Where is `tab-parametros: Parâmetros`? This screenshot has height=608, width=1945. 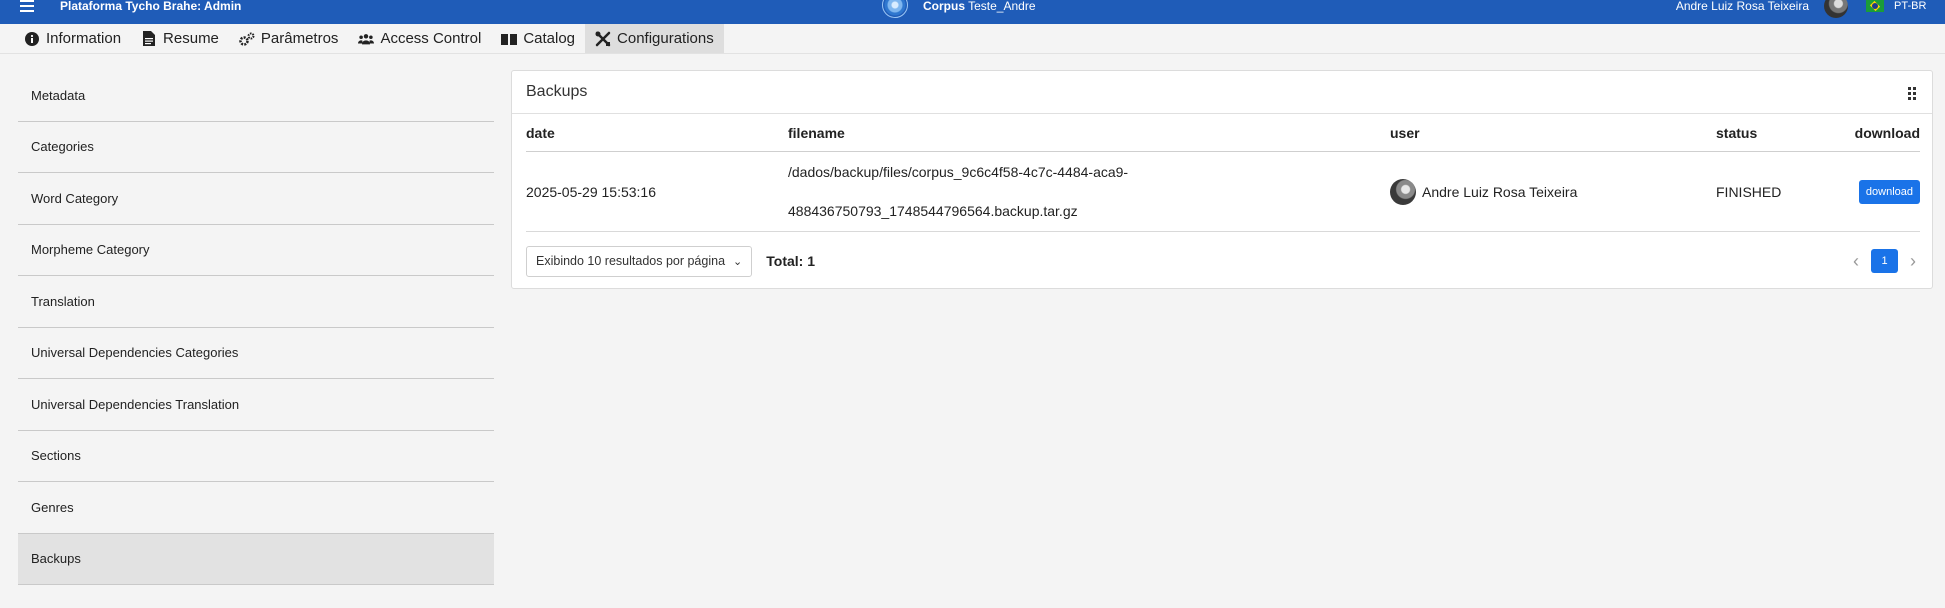 tab-parametros: Parâmetros is located at coordinates (289, 38).